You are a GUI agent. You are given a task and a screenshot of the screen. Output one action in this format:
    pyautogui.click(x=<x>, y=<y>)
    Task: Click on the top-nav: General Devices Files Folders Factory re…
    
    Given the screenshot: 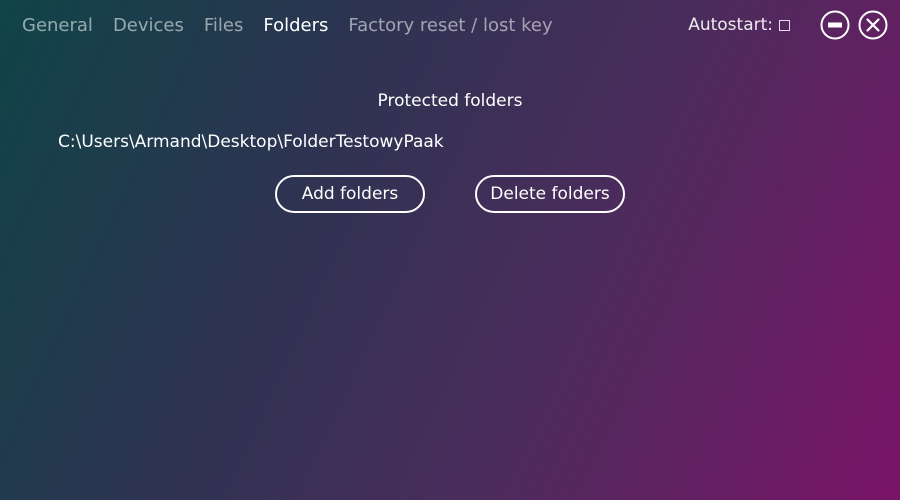 What is the action you would take?
    pyautogui.click(x=297, y=26)
    